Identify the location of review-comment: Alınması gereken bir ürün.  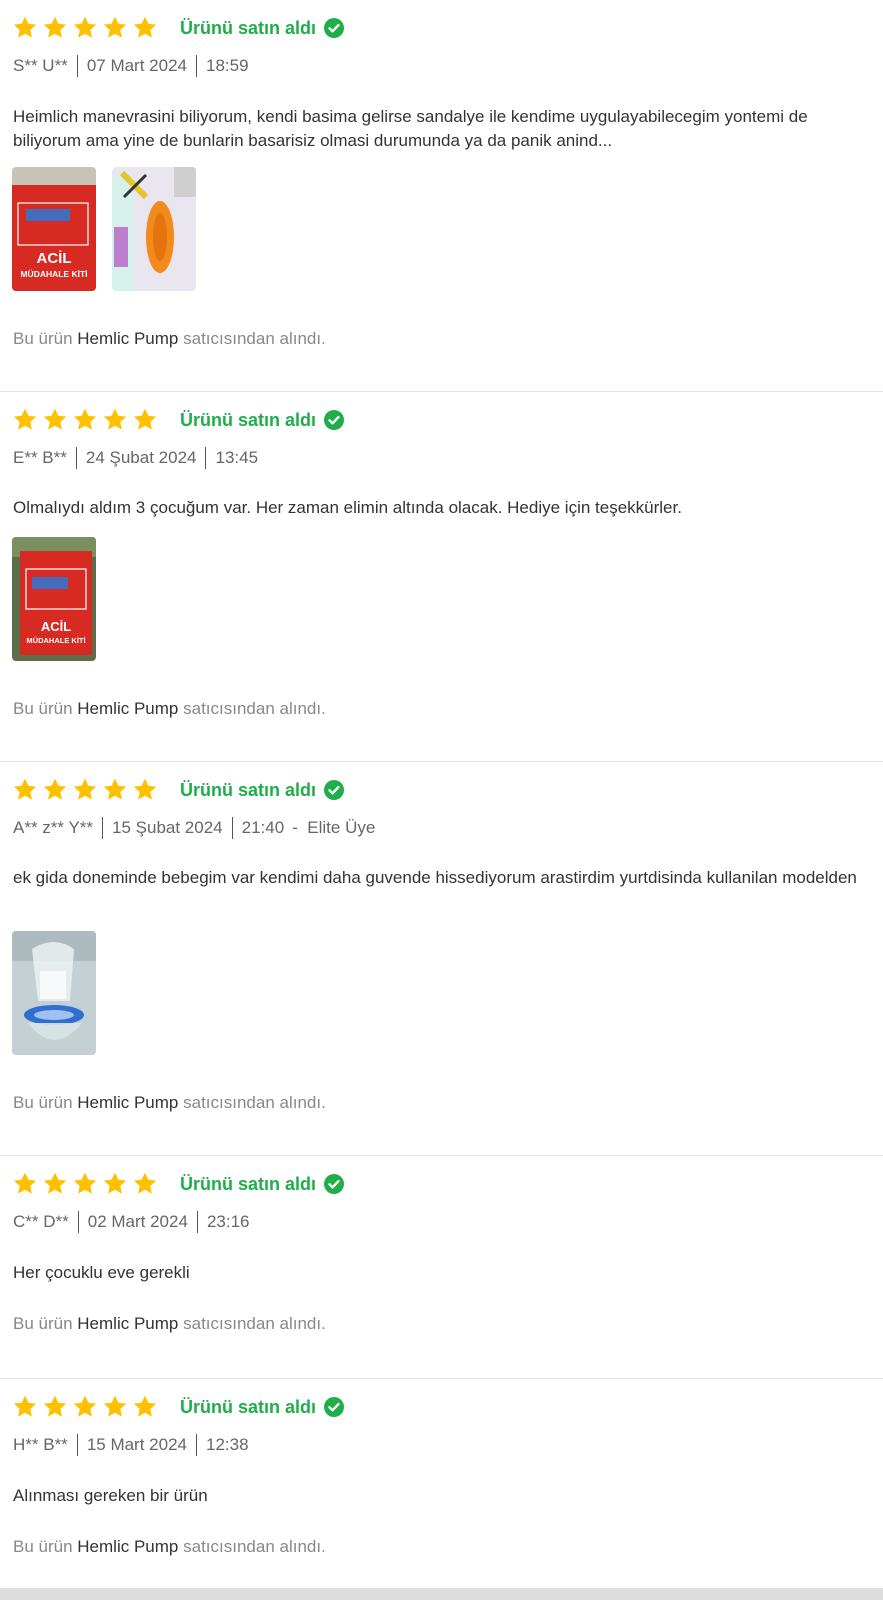
(110, 1495).